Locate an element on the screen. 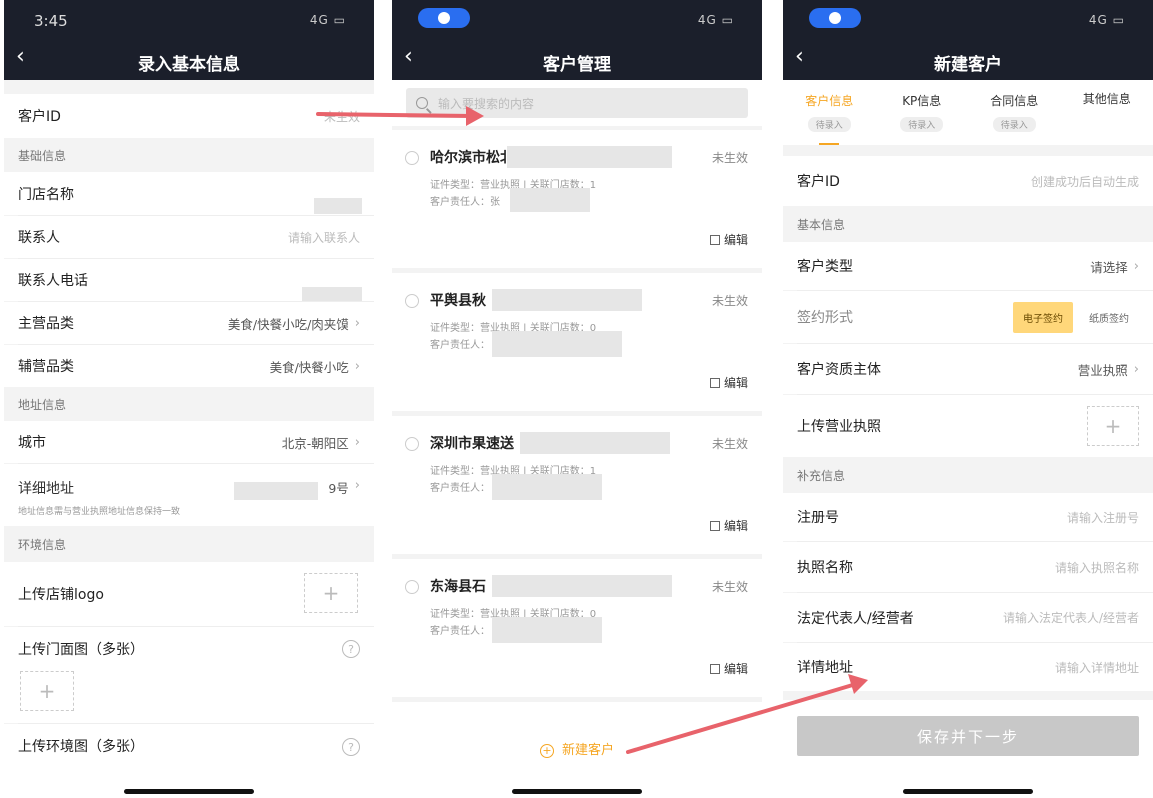 The width and height of the screenshot is (1153, 798). tab-kp-info: KP信息 待录入 is located at coordinates (922, 112).